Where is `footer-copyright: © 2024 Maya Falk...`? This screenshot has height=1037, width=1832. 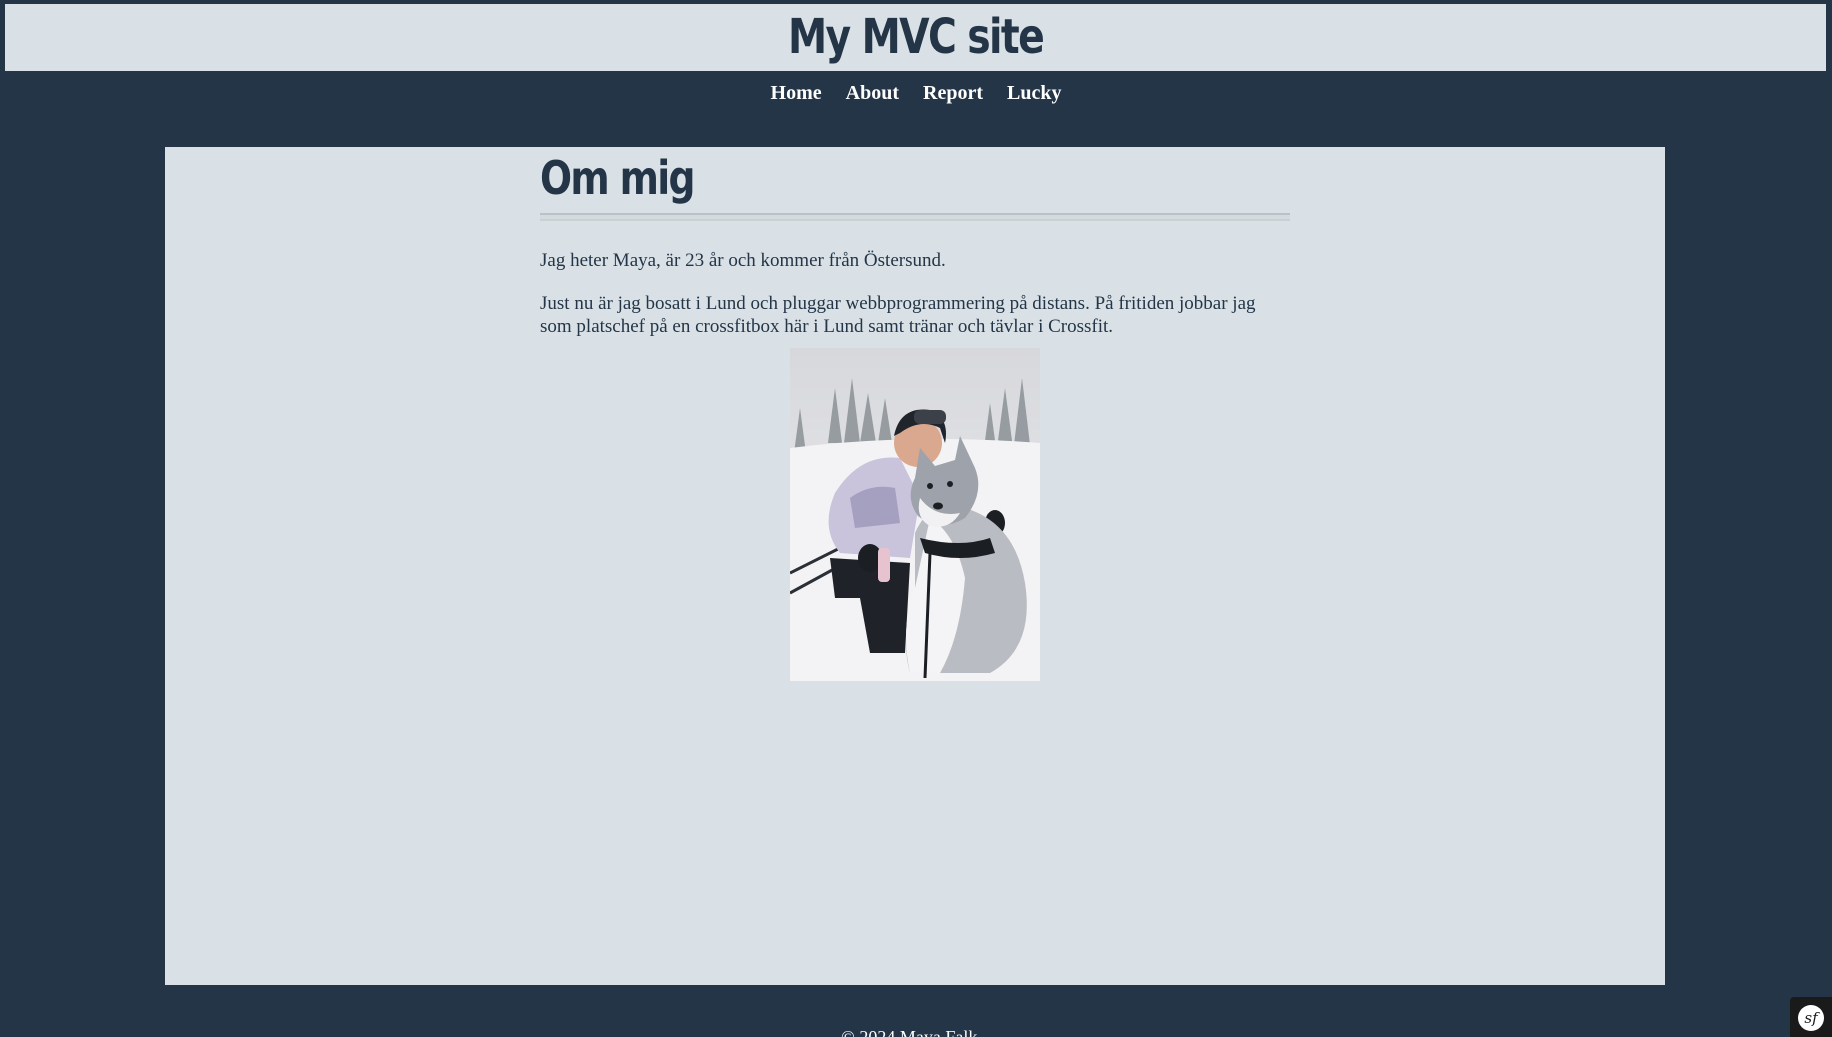
footer-copyright: © 2024 Maya Falk... is located at coordinates (916, 1032).